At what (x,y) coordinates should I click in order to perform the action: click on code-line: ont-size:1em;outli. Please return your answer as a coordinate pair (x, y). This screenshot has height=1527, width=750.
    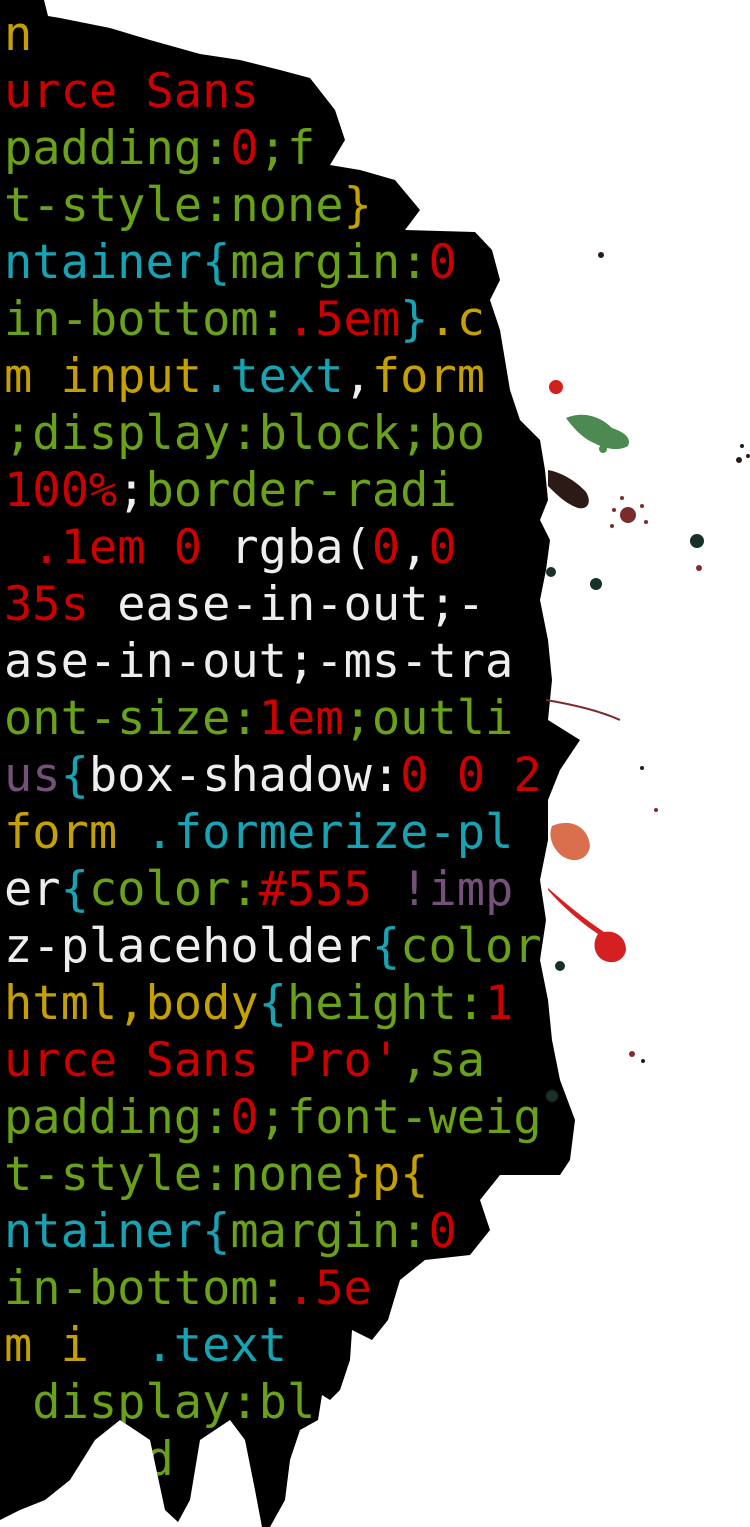
    Looking at the image, I should click on (304, 718).